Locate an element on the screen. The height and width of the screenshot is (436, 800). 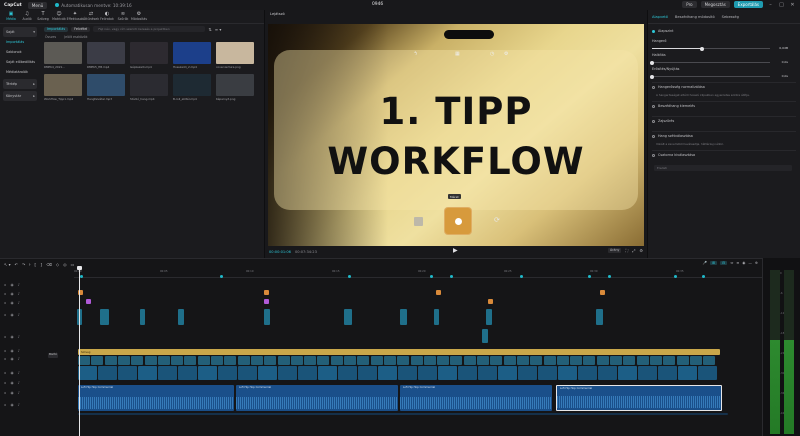
fullscreen-icon: ⛶ is located at coordinates (626, 250).